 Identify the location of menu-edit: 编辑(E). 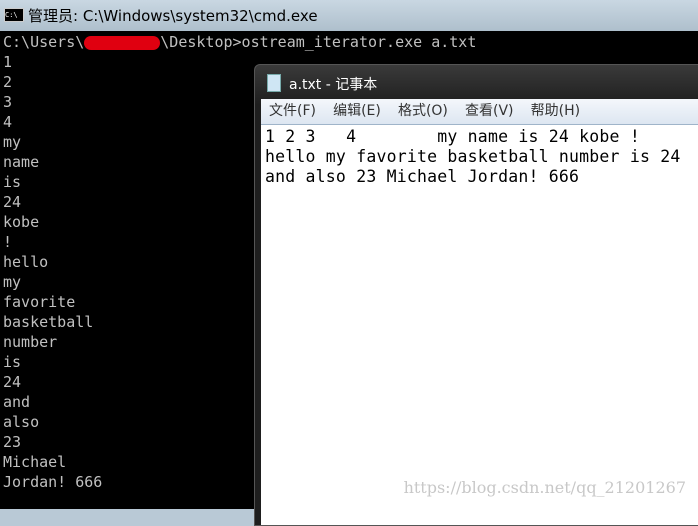
(357, 111).